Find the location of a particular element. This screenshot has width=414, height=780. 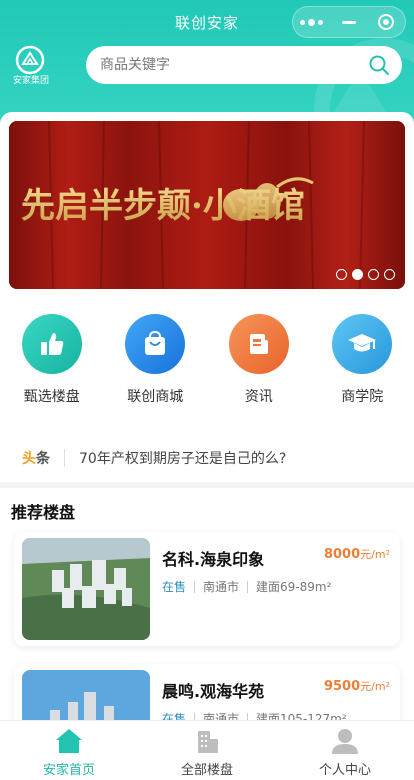

search-icon is located at coordinates (379, 65).